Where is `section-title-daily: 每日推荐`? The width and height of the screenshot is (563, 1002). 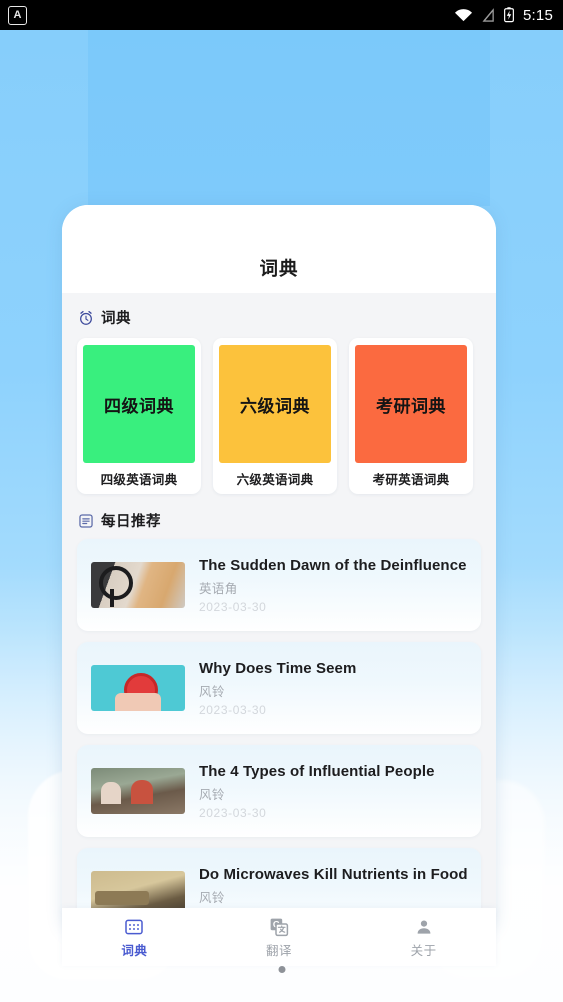 section-title-daily: 每日推荐 is located at coordinates (131, 522).